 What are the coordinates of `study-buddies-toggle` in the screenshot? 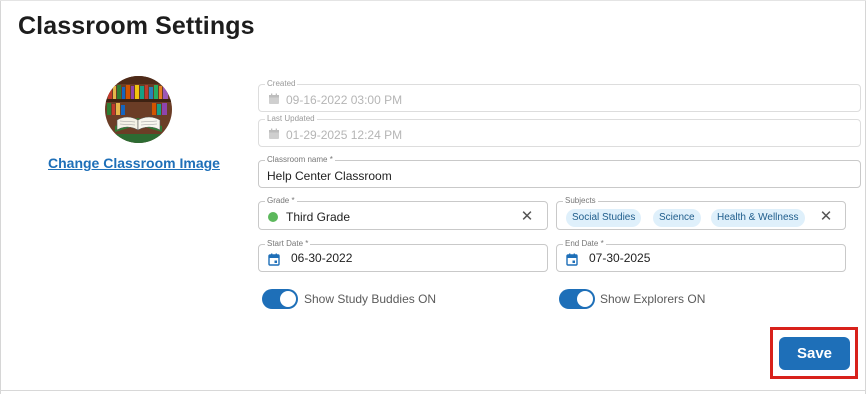 It's located at (280, 299).